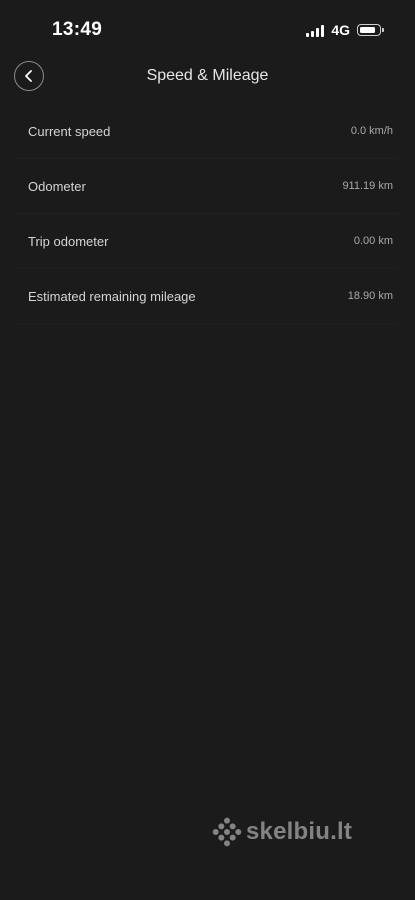  Describe the element at coordinates (207, 296) in the screenshot. I see `row-estimated-remaining-mileage: Estimated remaining mileage 18.90 km` at that location.